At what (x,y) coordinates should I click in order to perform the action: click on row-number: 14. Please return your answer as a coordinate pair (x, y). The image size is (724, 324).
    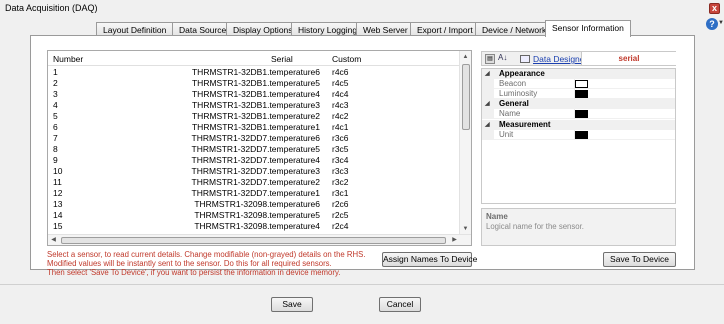
    Looking at the image, I should click on (58, 215).